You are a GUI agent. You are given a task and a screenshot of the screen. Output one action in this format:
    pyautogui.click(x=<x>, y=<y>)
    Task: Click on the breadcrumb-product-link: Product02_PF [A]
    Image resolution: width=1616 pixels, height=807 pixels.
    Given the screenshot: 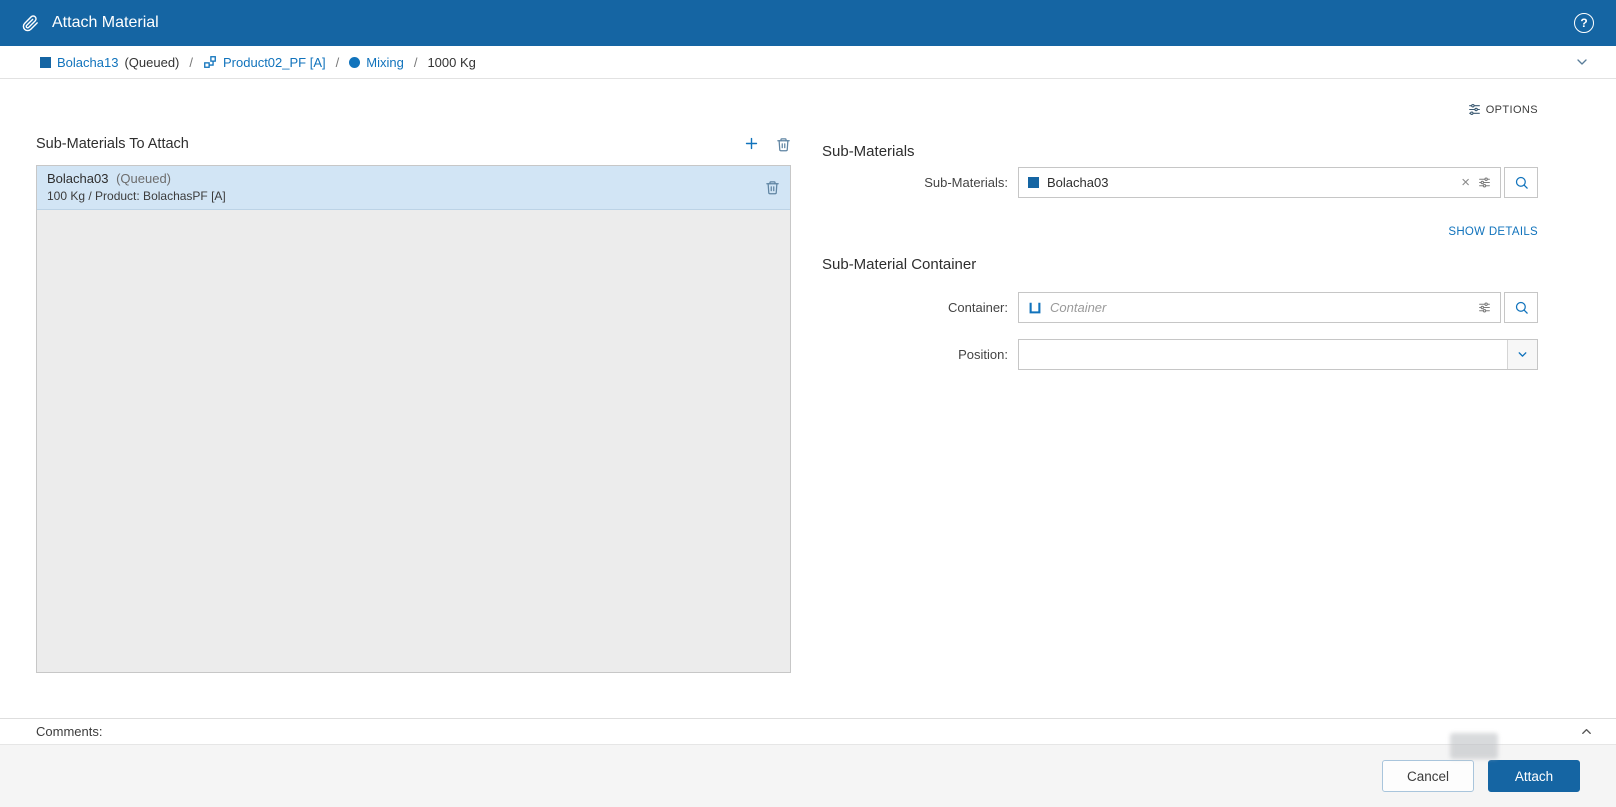 What is the action you would take?
    pyautogui.click(x=274, y=62)
    